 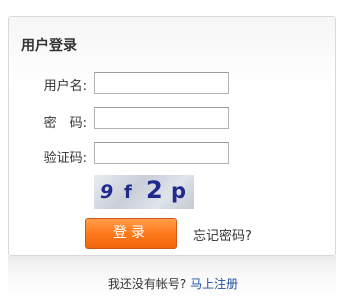 I want to click on captcha-char: f, so click(x=128, y=192).